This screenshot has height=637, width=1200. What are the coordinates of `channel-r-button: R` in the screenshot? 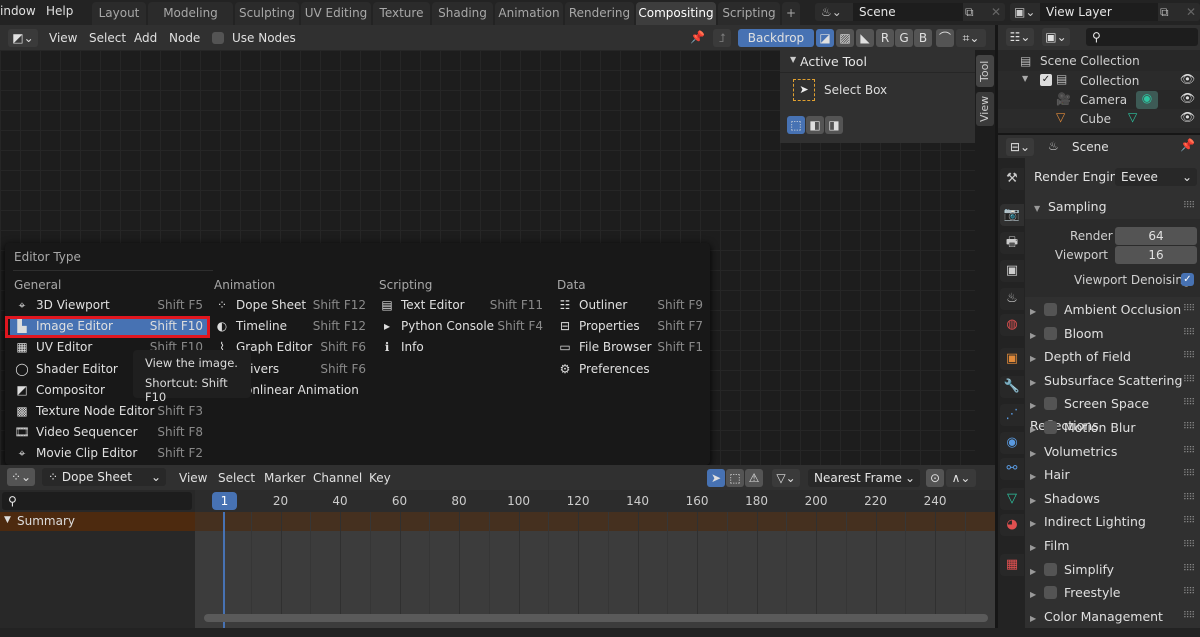 It's located at (885, 38).